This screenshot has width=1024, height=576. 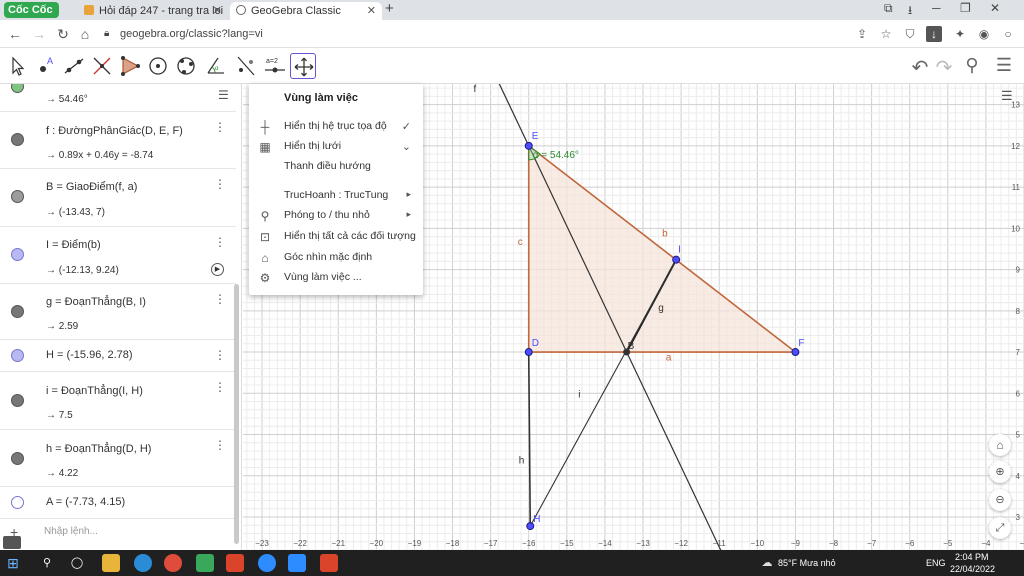 I want to click on zoom-out-icon: ⊖, so click(x=1000, y=500).